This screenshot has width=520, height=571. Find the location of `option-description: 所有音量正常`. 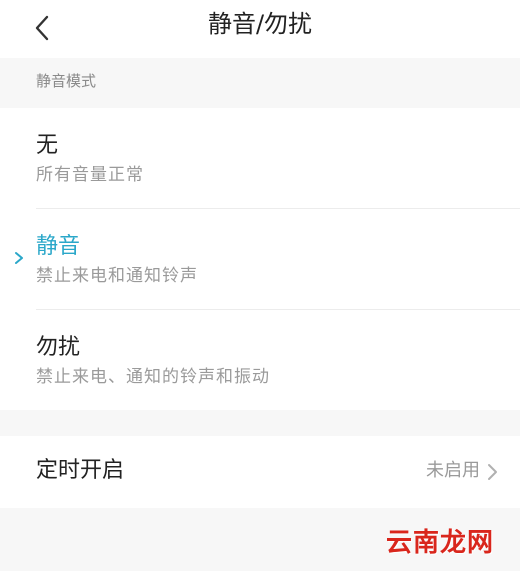

option-description: 所有音量正常 is located at coordinates (90, 175).